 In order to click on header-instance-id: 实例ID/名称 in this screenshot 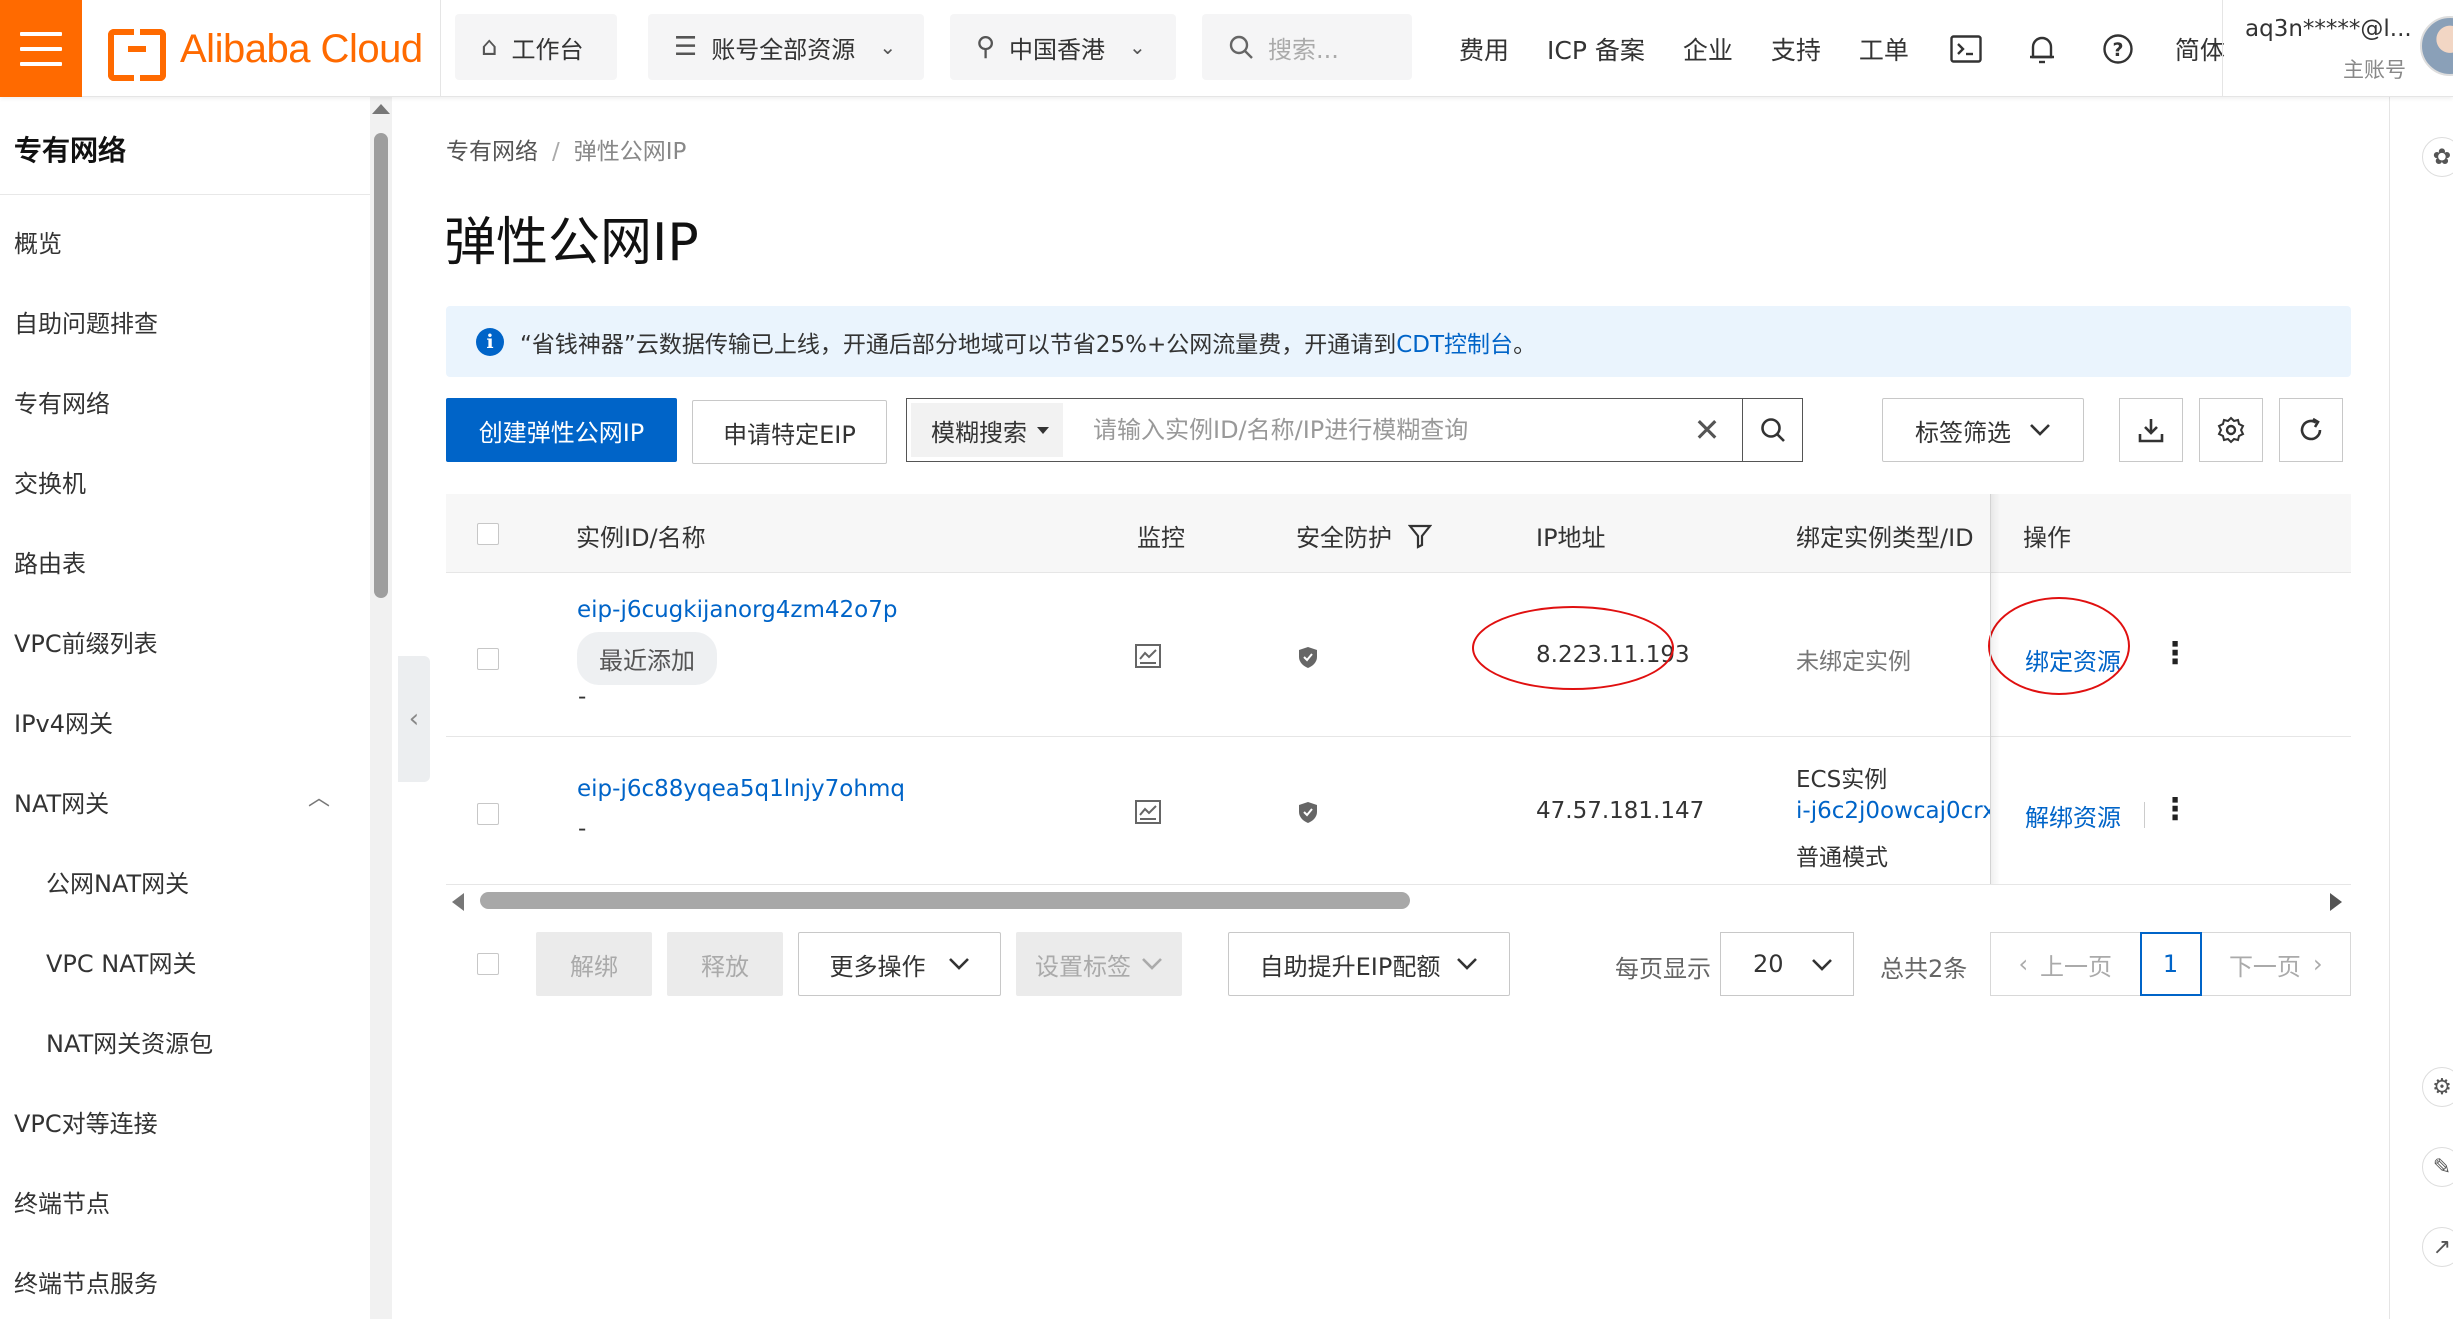, I will do `click(641, 538)`.